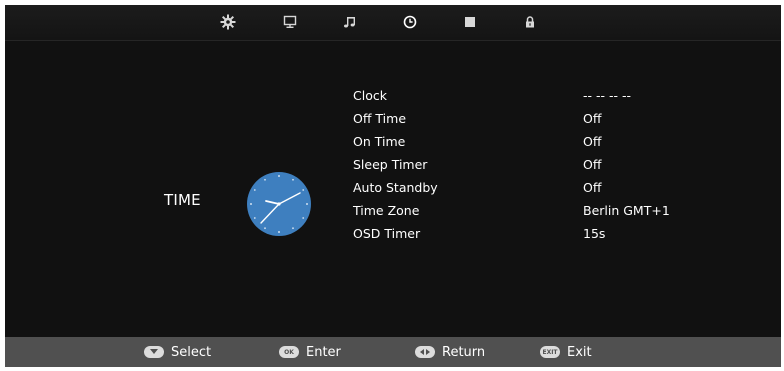 This screenshot has width=784, height=371. I want to click on menu-item-value: -- -- -- --, so click(607, 95).